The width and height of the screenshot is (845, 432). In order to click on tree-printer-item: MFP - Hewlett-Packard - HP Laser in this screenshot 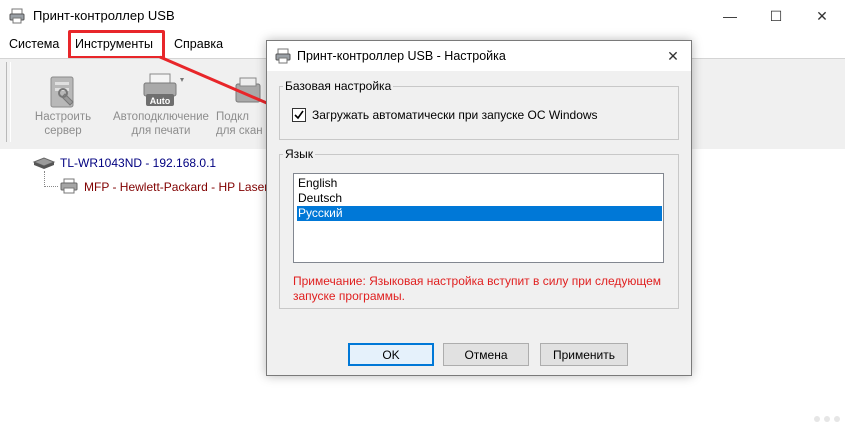, I will do `click(176, 187)`.